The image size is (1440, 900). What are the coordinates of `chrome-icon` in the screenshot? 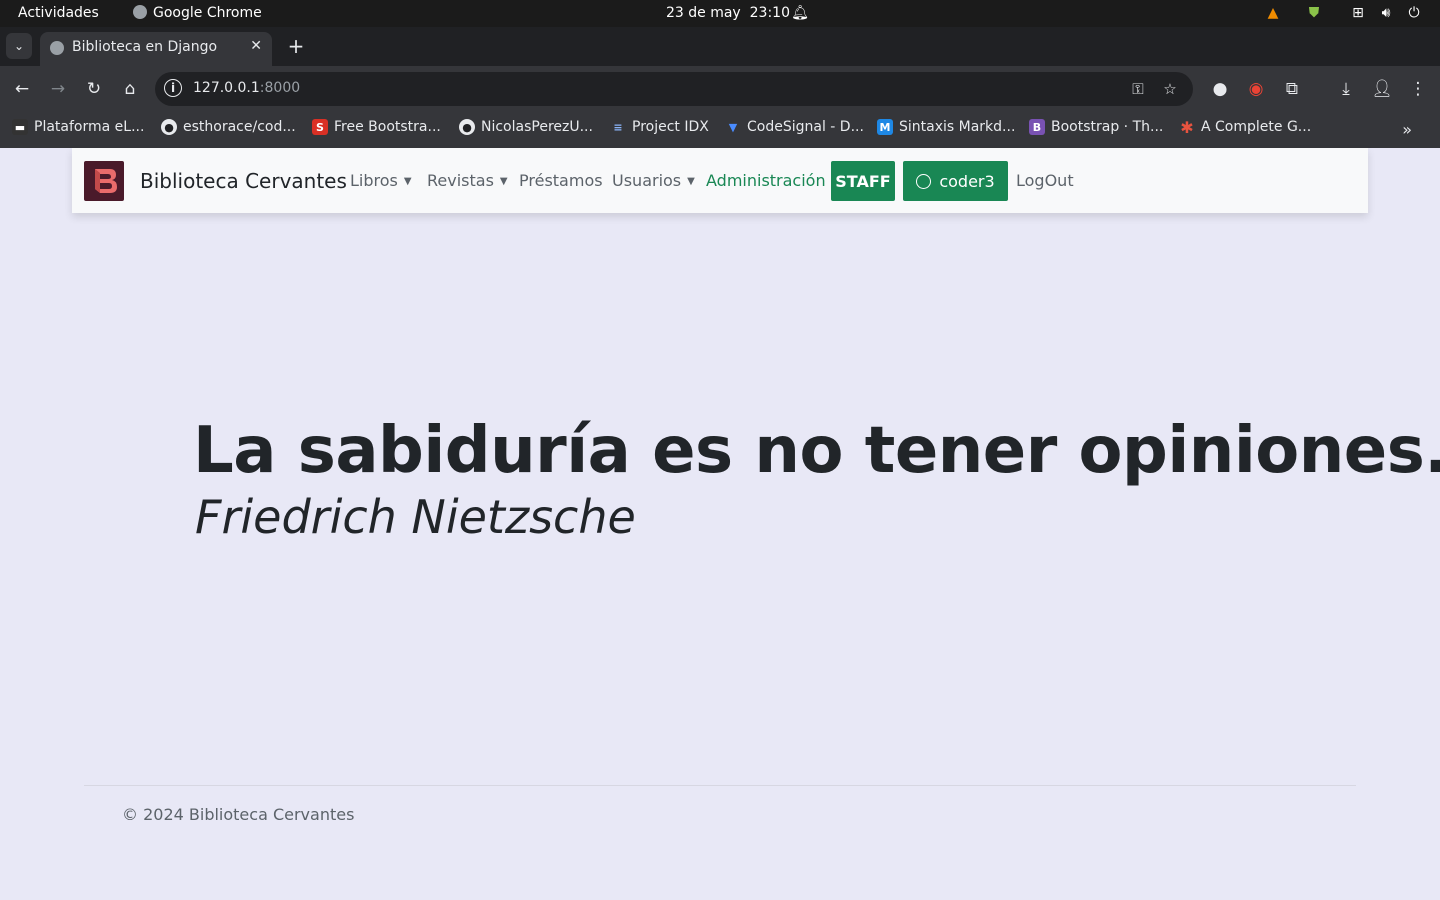 It's located at (140, 12).